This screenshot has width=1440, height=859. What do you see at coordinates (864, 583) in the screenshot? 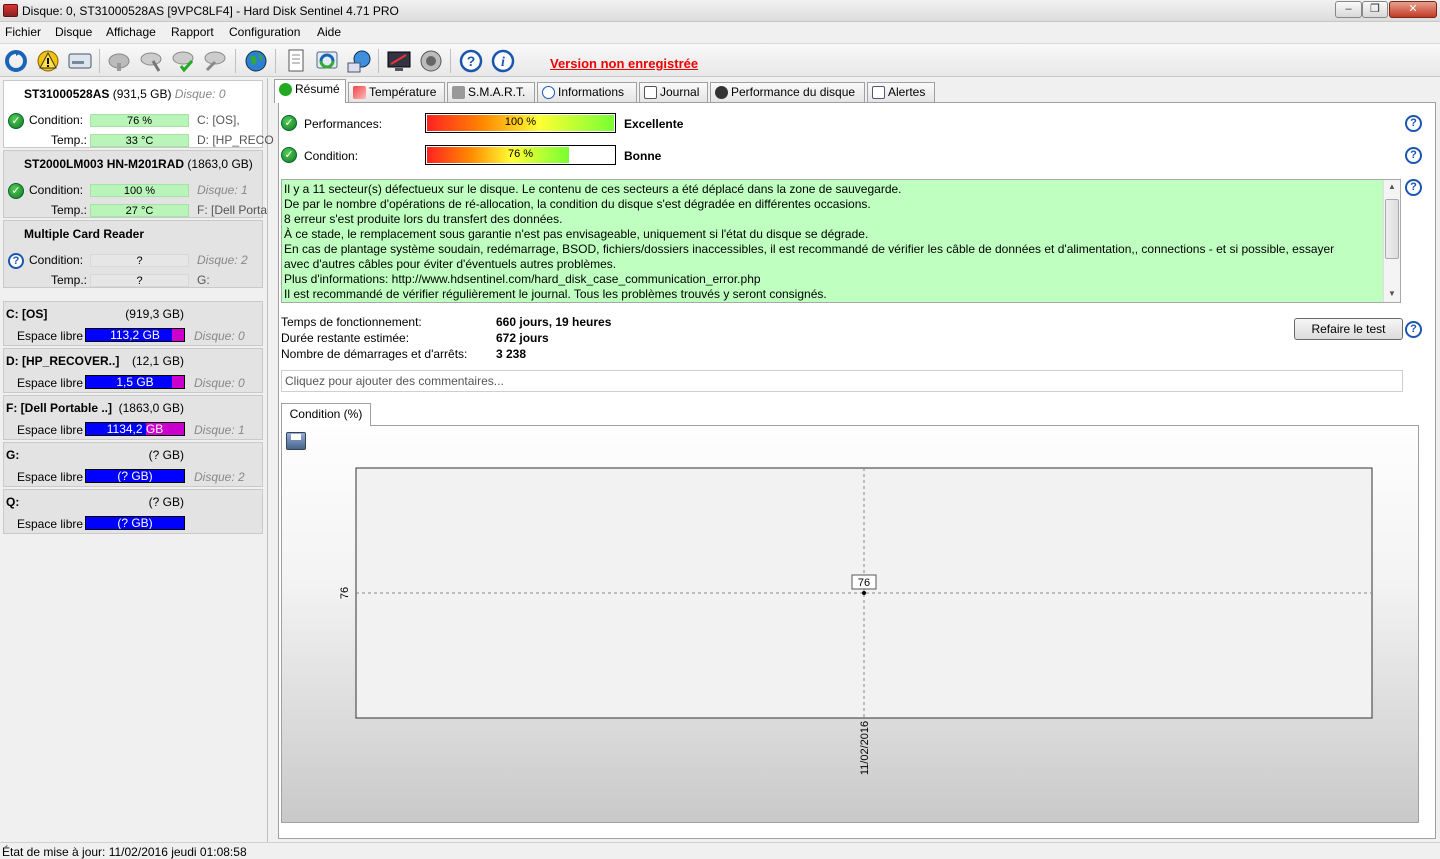
I see `data-label: 76` at bounding box center [864, 583].